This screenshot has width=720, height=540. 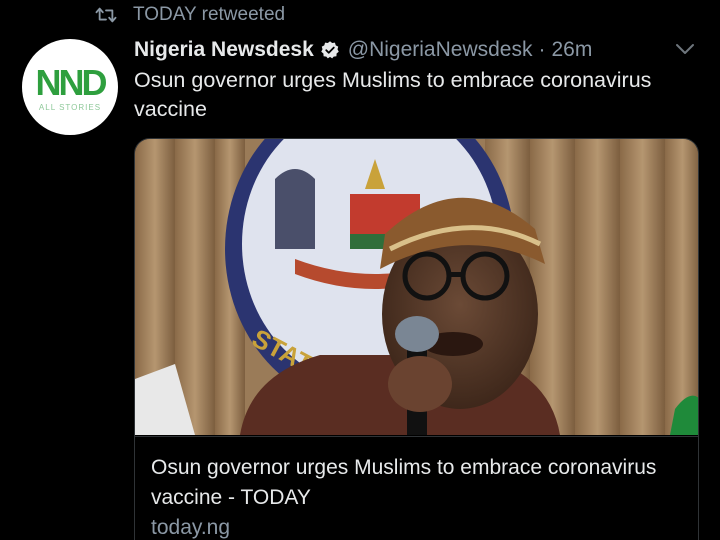 I want to click on retweet-indicator: TODAY retweeted, so click(x=190, y=15).